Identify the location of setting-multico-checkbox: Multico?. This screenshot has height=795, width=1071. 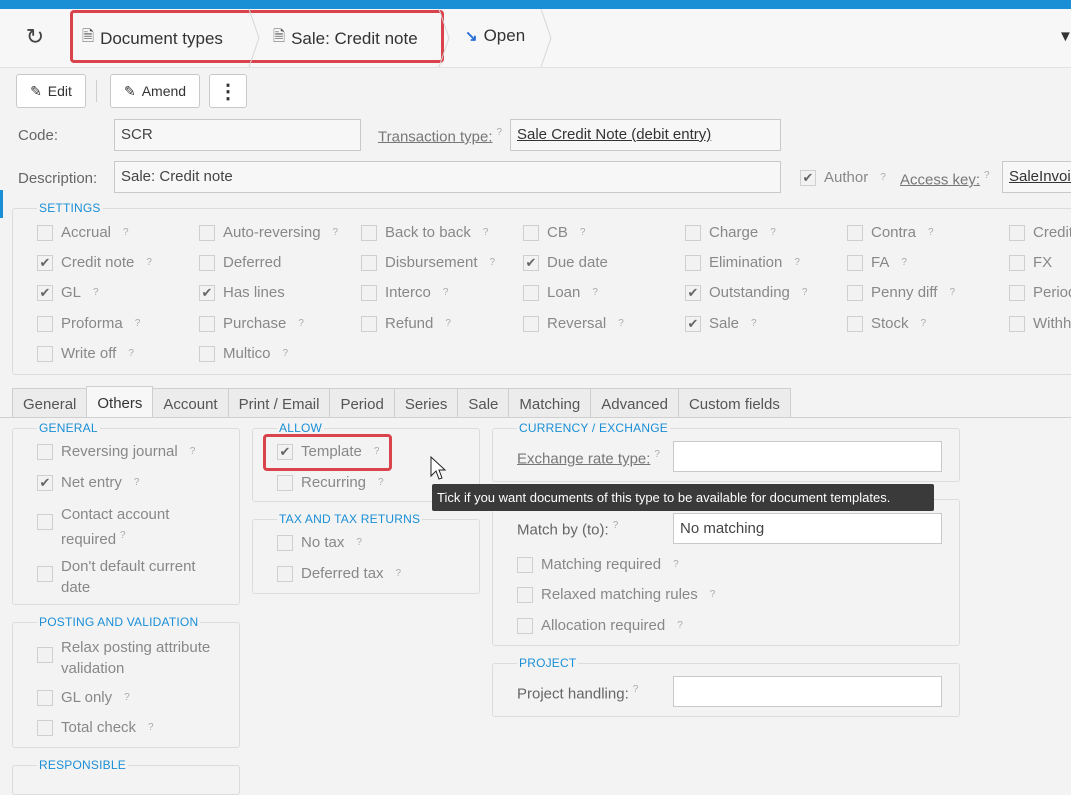
(243, 353).